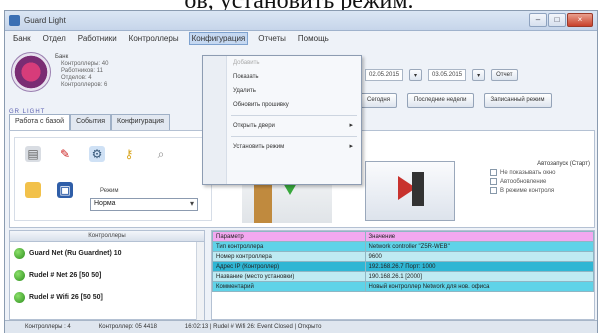 Image resolution: width=598 pixels, height=333 pixels. Describe the element at coordinates (200, 281) in the screenshot. I see `list-scrollbar` at that location.